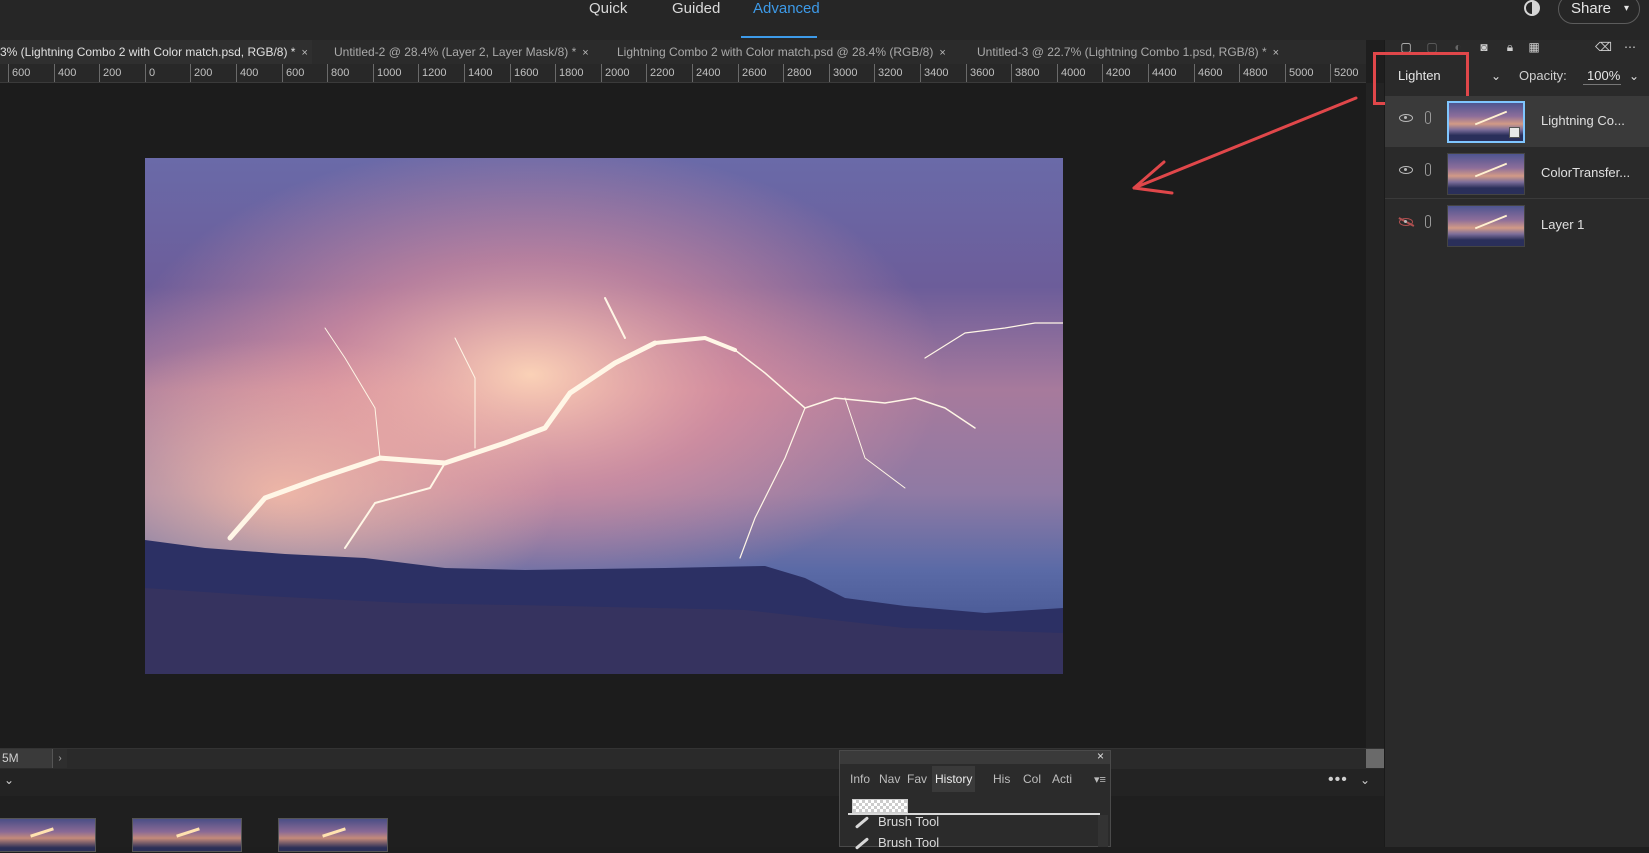  Describe the element at coordinates (1001, 779) in the screenshot. I see `tab-histogram: His` at that location.